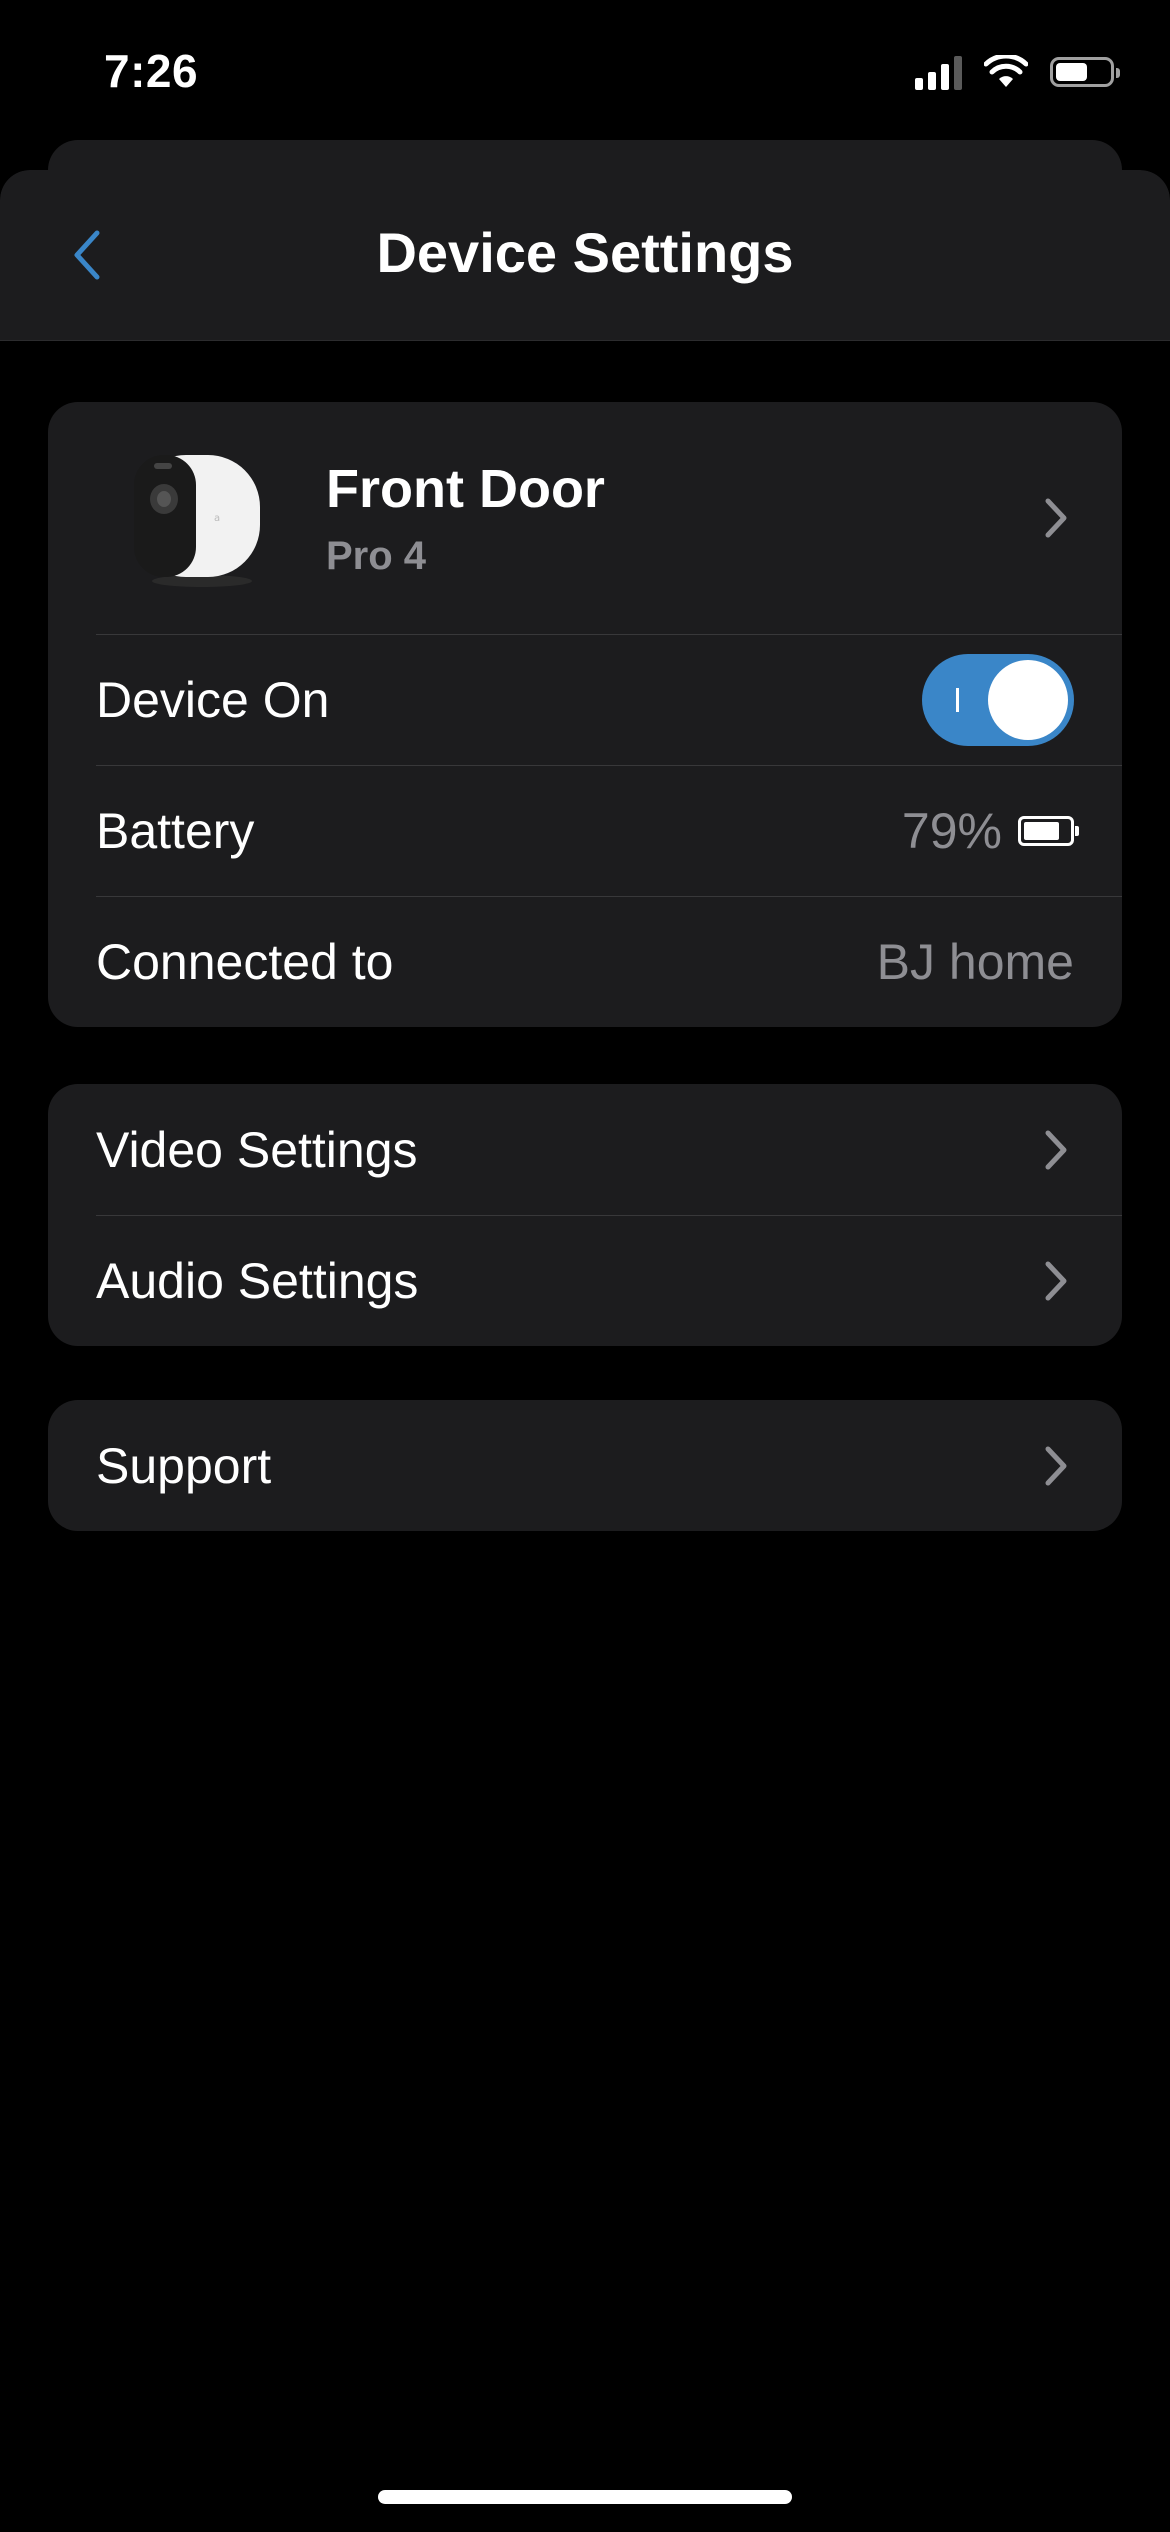  I want to click on device-header-row: a Front Door Pro 4, so click(585, 518).